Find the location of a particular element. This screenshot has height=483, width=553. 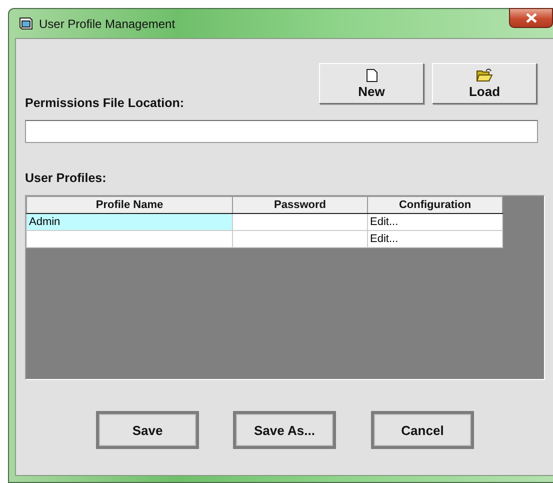

section-label: User Profiles: is located at coordinates (65, 178).